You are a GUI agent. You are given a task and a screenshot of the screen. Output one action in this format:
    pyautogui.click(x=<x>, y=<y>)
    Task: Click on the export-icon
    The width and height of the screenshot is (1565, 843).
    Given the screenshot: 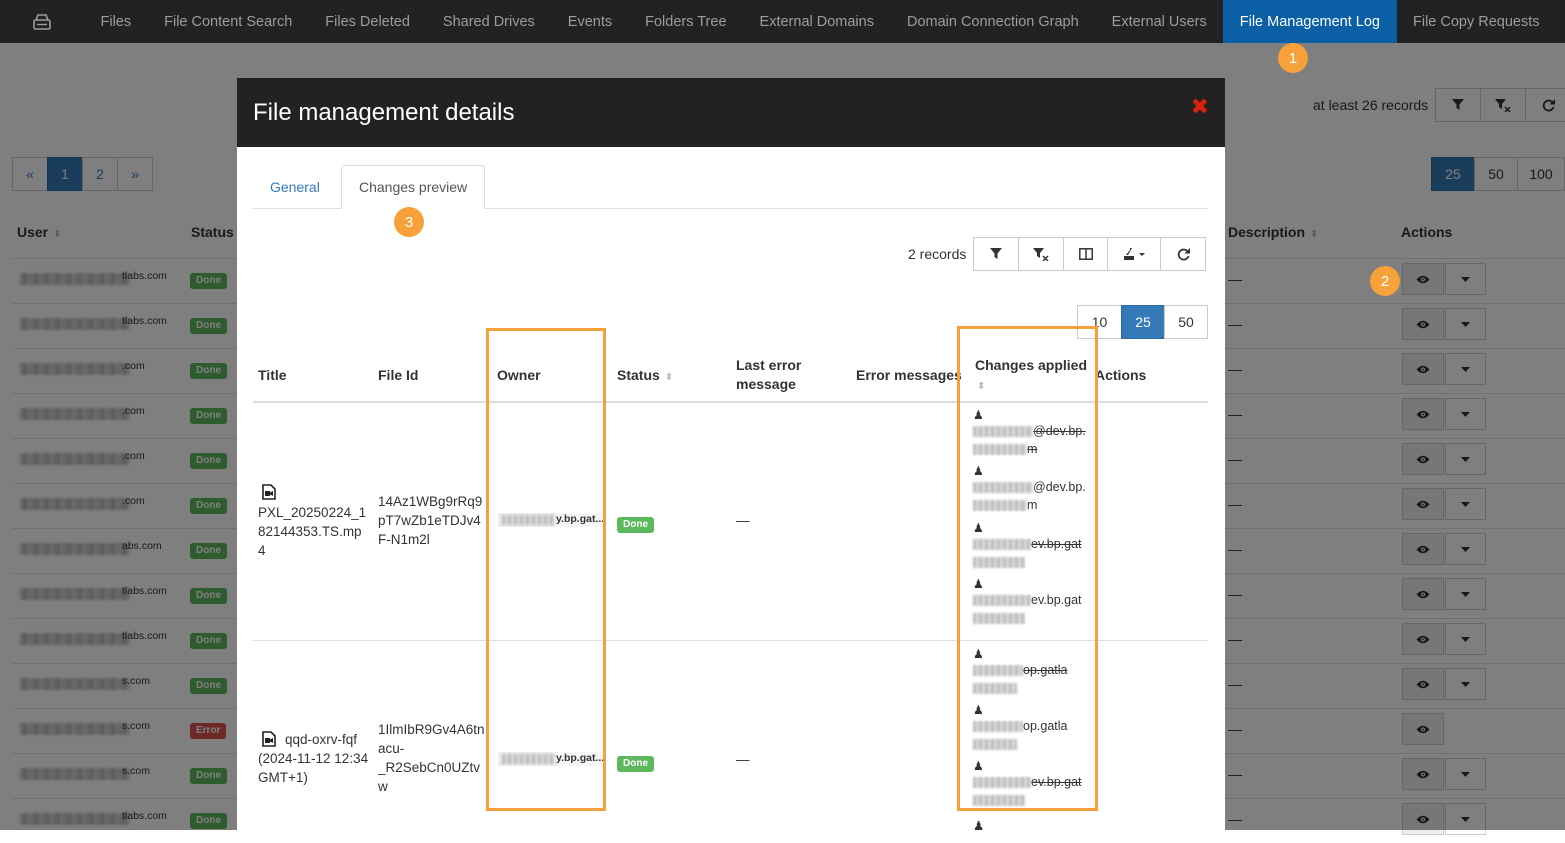 What is the action you would take?
    pyautogui.click(x=1134, y=253)
    